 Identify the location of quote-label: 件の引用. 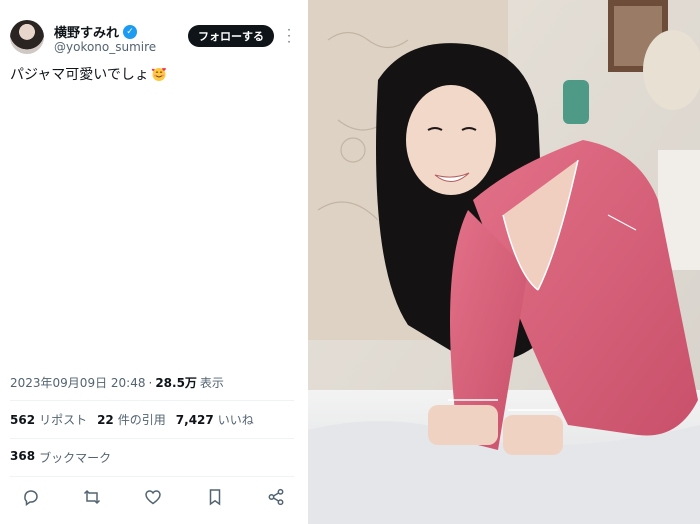
(141, 420).